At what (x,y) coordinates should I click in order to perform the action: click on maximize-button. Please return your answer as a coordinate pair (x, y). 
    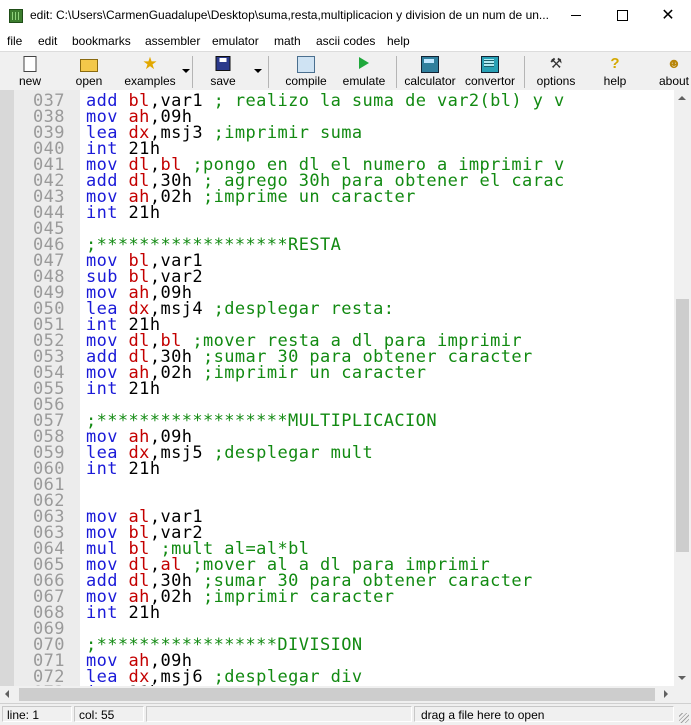
    Looking at the image, I should click on (622, 15).